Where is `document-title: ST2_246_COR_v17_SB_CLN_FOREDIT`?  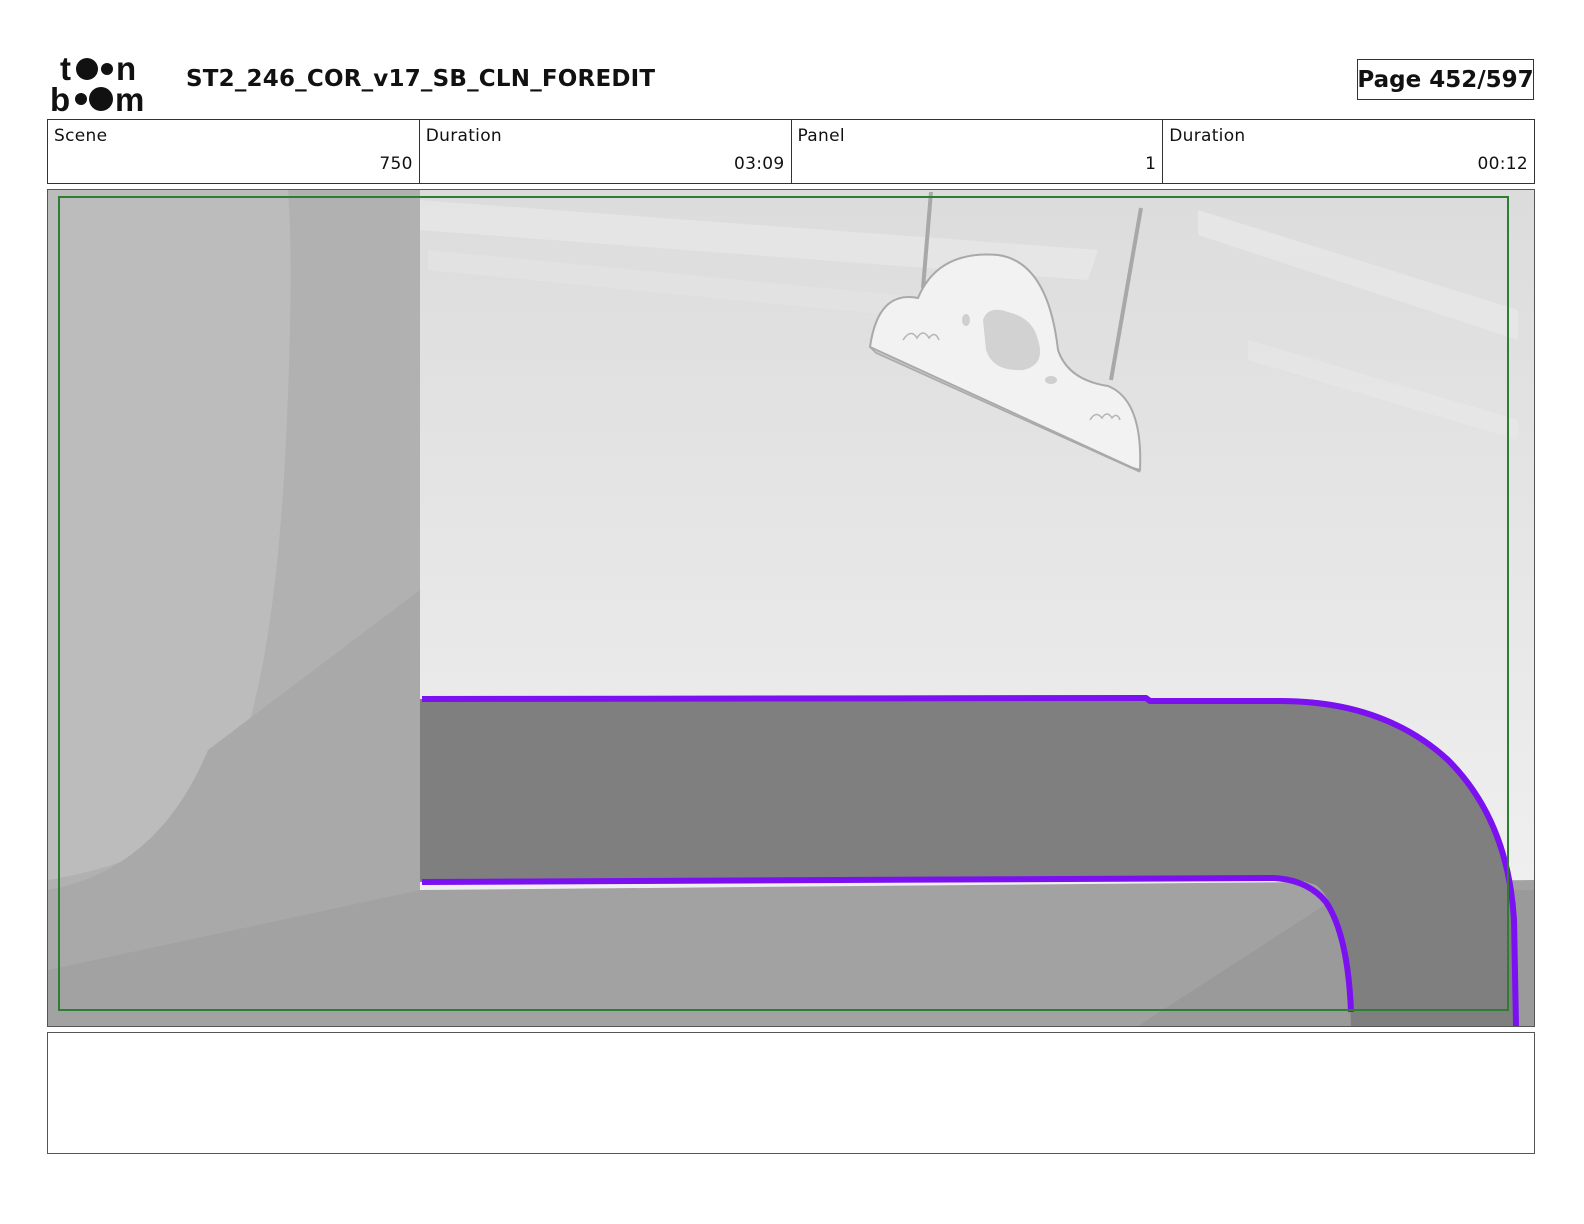 document-title: ST2_246_COR_v17_SB_CLN_FOREDIT is located at coordinates (421, 79).